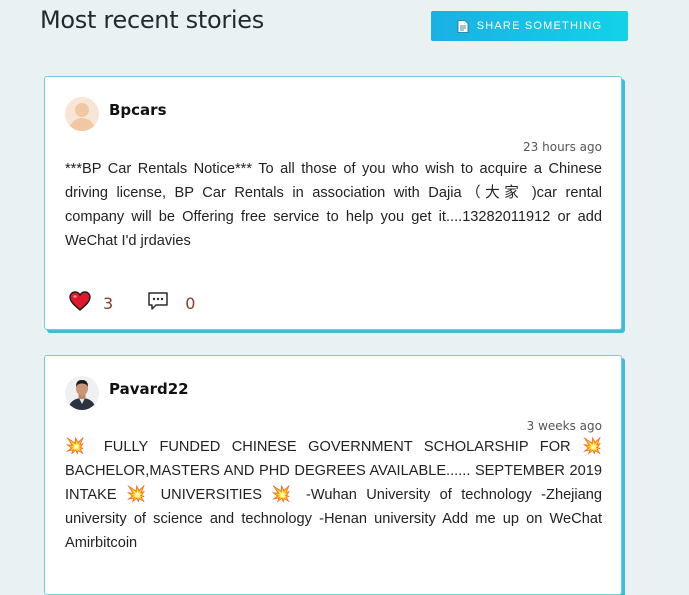  I want to click on like-button: 3, so click(91, 303).